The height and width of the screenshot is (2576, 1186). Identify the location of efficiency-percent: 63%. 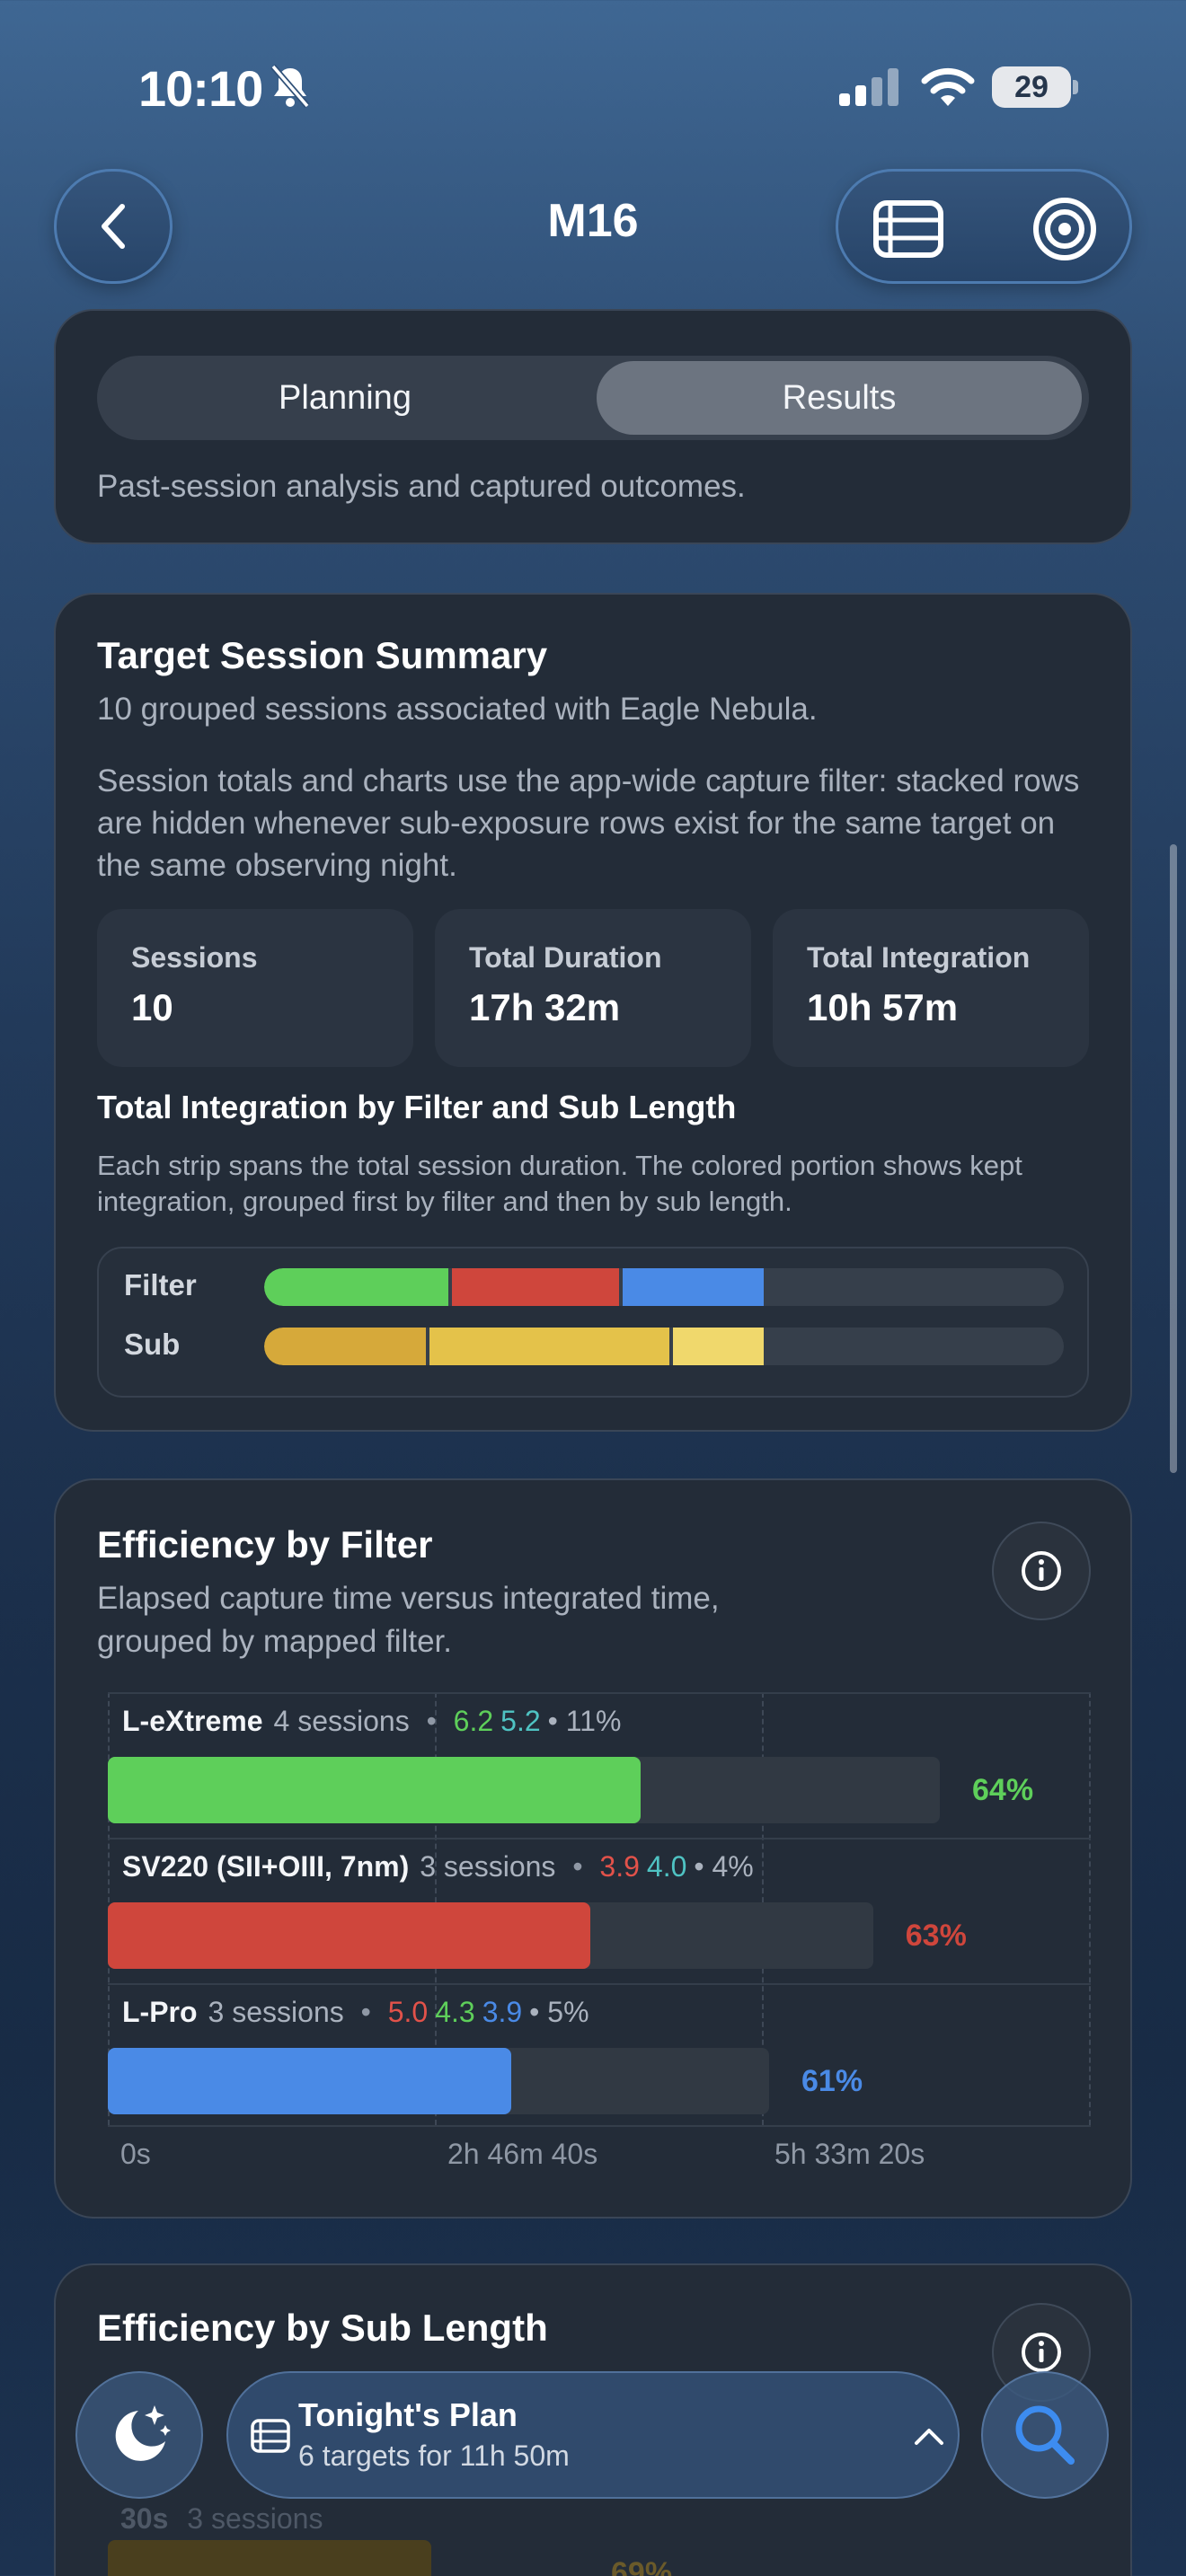
(936, 1936).